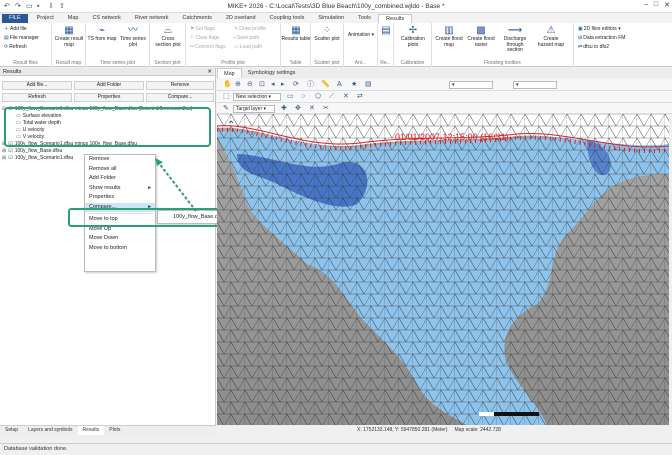 This screenshot has height=455, width=672. Describe the element at coordinates (444, 108) in the screenshot. I see `map-toolbar-3: ✎ Target layer ▾ ✚ ✥ ✕ ✂` at that location.